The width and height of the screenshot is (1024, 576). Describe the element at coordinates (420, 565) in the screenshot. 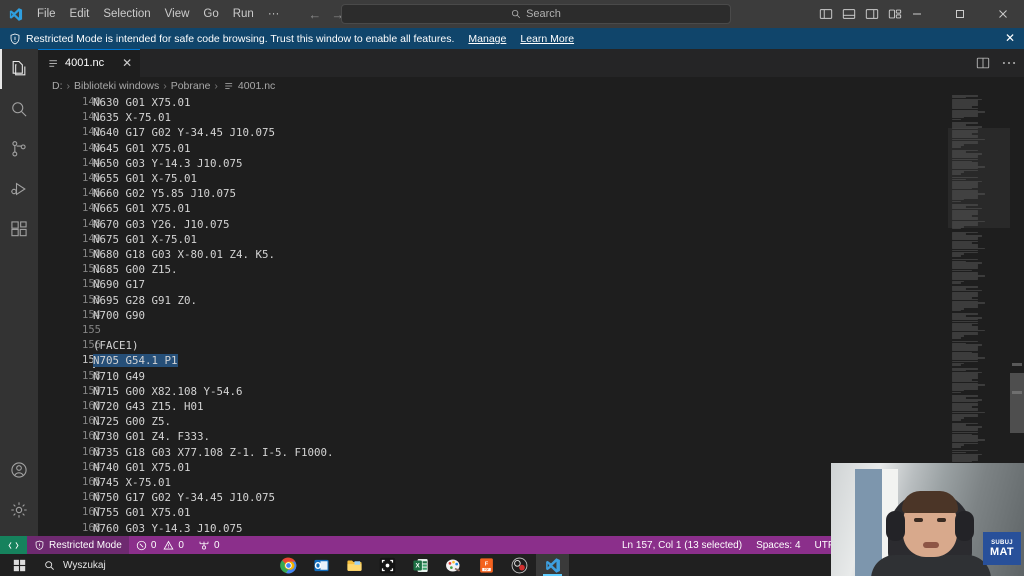

I see `excel-icon: X` at that location.